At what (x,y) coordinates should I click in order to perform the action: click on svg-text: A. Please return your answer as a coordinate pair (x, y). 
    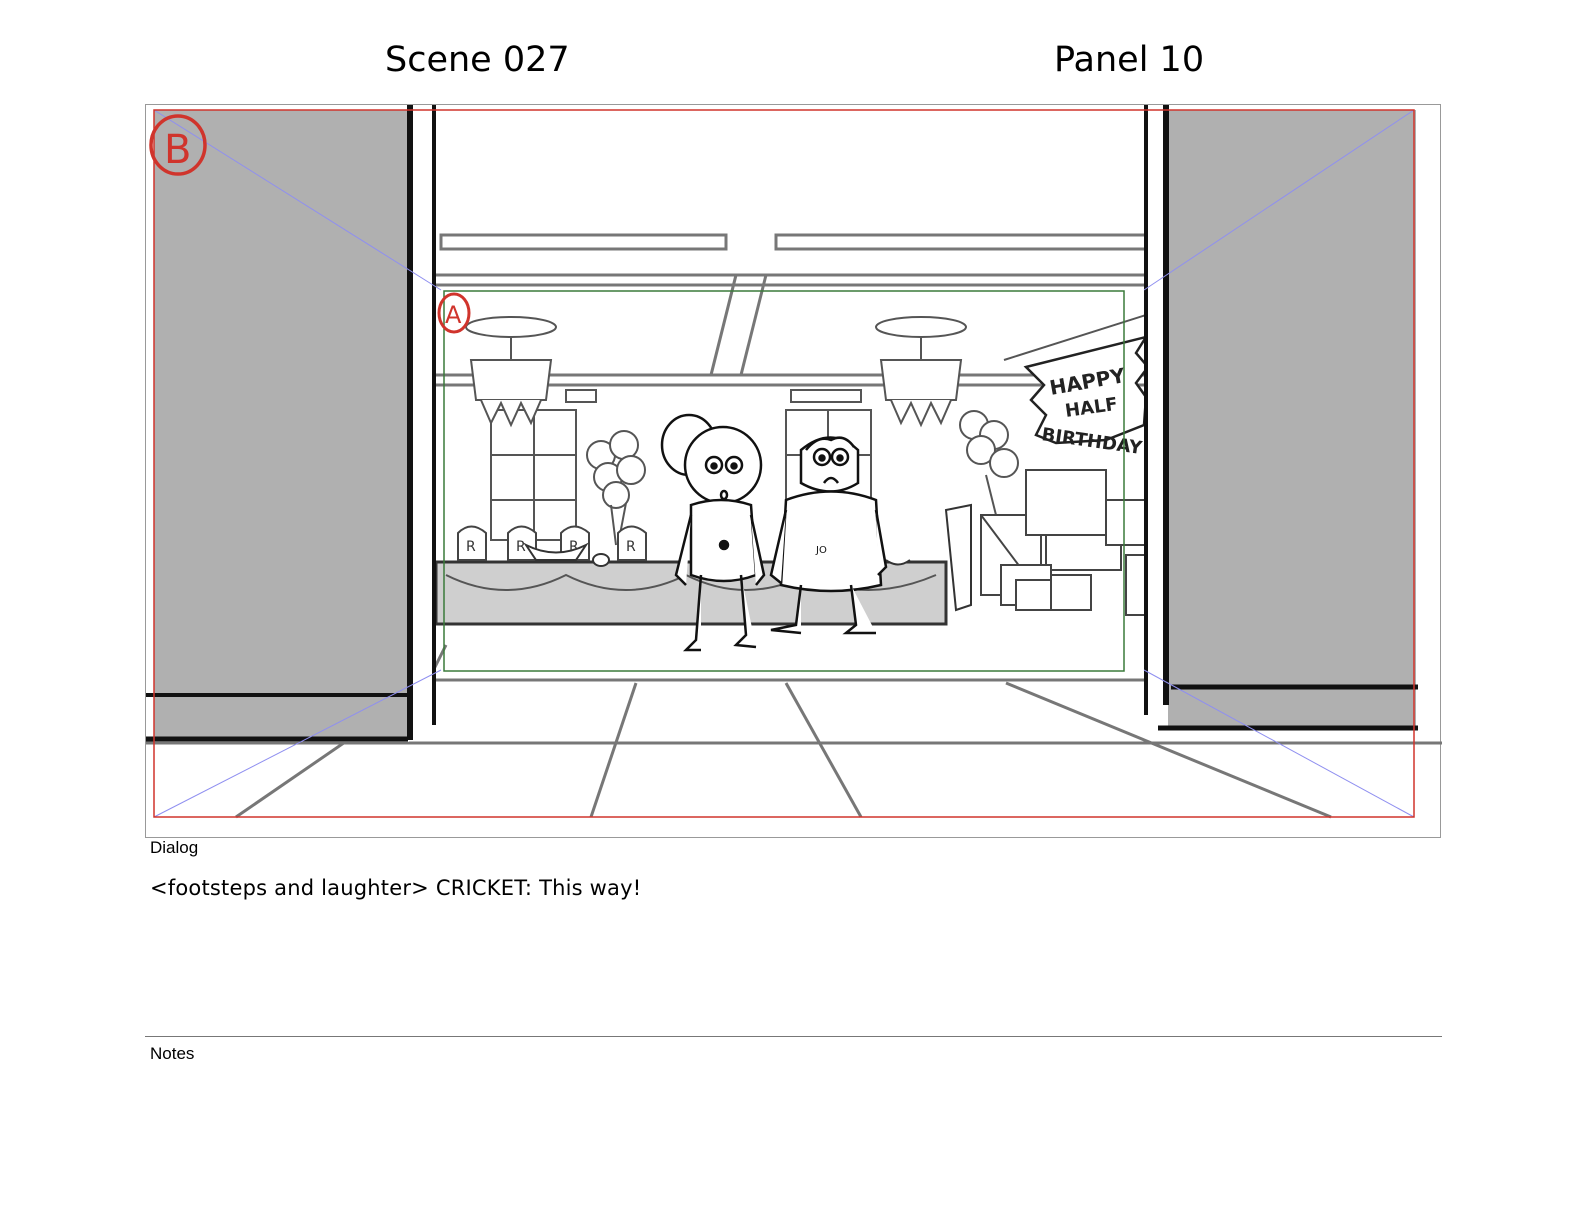
    Looking at the image, I should click on (453, 315).